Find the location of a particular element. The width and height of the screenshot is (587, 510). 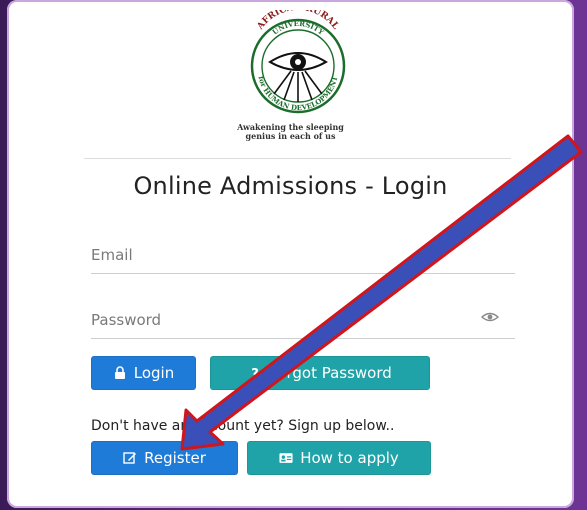

motto-line-2: genius in each of us is located at coordinates (290, 136).